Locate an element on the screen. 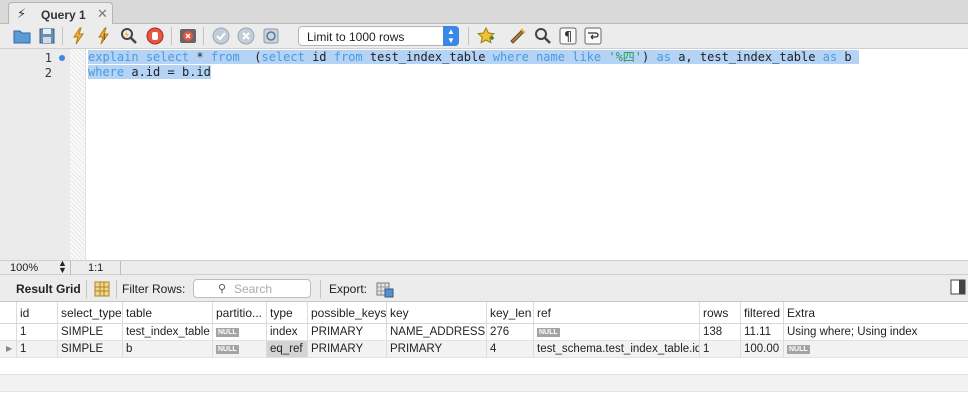 The height and width of the screenshot is (403, 968). column-header: table is located at coordinates (168, 312).